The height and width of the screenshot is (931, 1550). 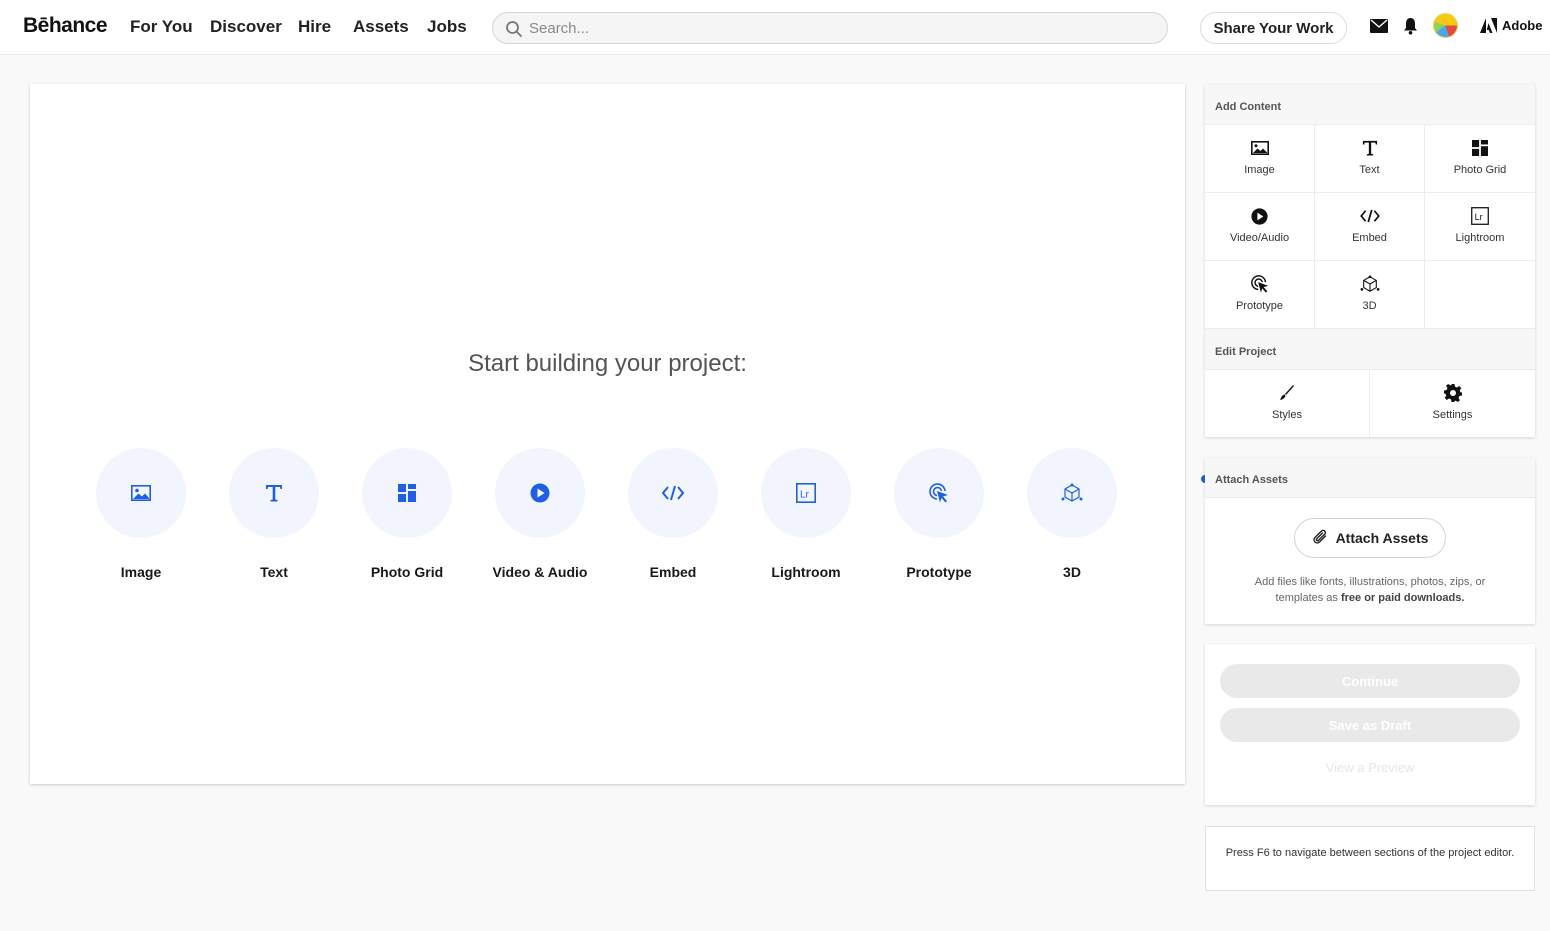 What do you see at coordinates (141, 514) in the screenshot?
I see `tool-image: Image` at bounding box center [141, 514].